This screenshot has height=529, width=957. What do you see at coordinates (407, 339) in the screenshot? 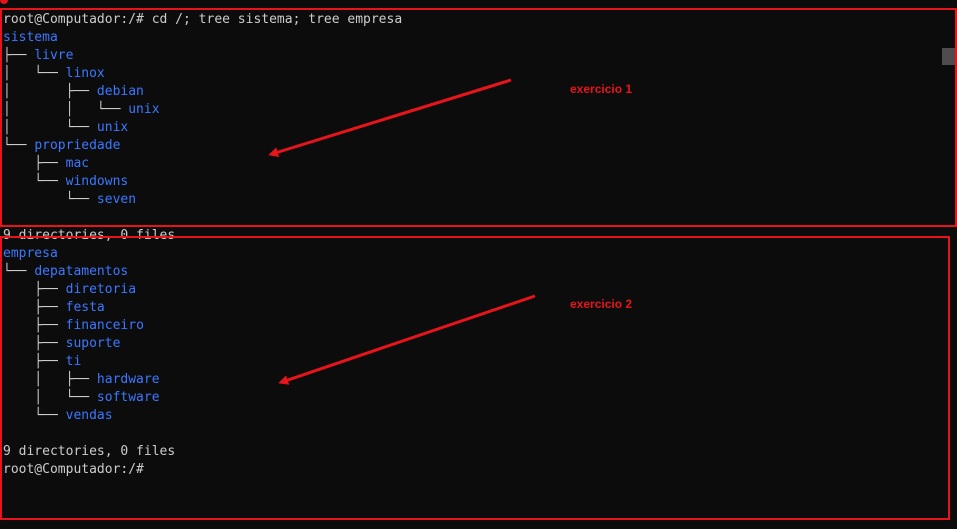
I see `exercise-2-arrow` at bounding box center [407, 339].